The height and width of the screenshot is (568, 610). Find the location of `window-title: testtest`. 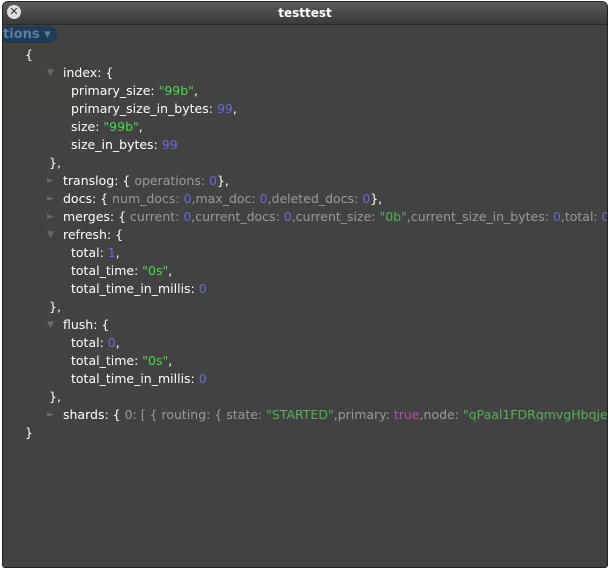

window-title: testtest is located at coordinates (305, 13).